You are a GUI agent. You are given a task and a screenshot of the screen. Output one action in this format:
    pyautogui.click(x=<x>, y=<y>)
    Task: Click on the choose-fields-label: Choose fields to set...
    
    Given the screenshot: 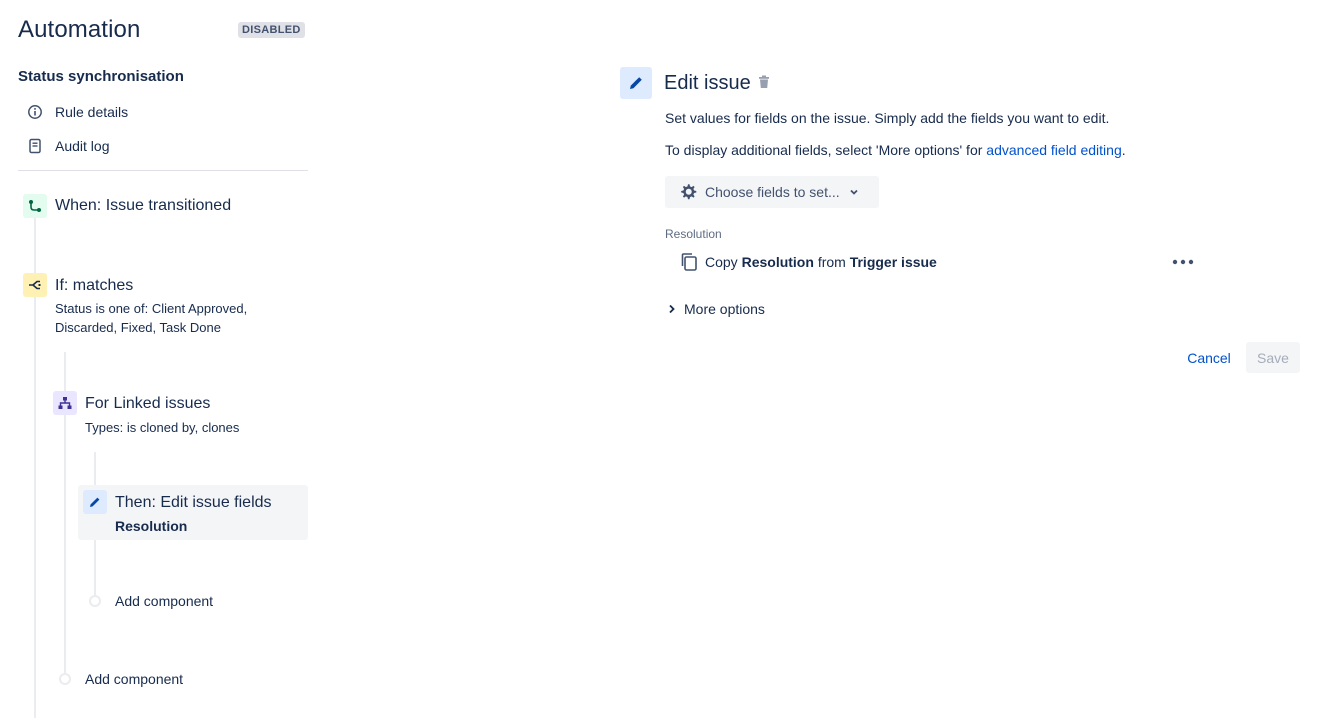 What is the action you would take?
    pyautogui.click(x=772, y=192)
    